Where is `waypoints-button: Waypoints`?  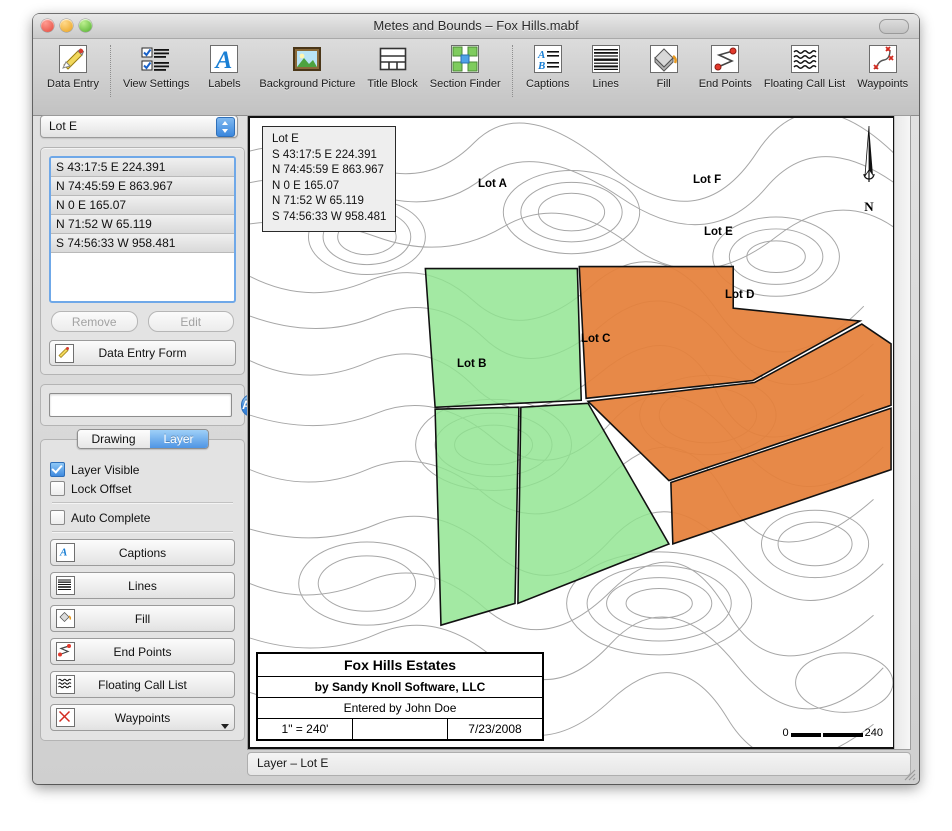 waypoints-button: Waypoints is located at coordinates (142, 717).